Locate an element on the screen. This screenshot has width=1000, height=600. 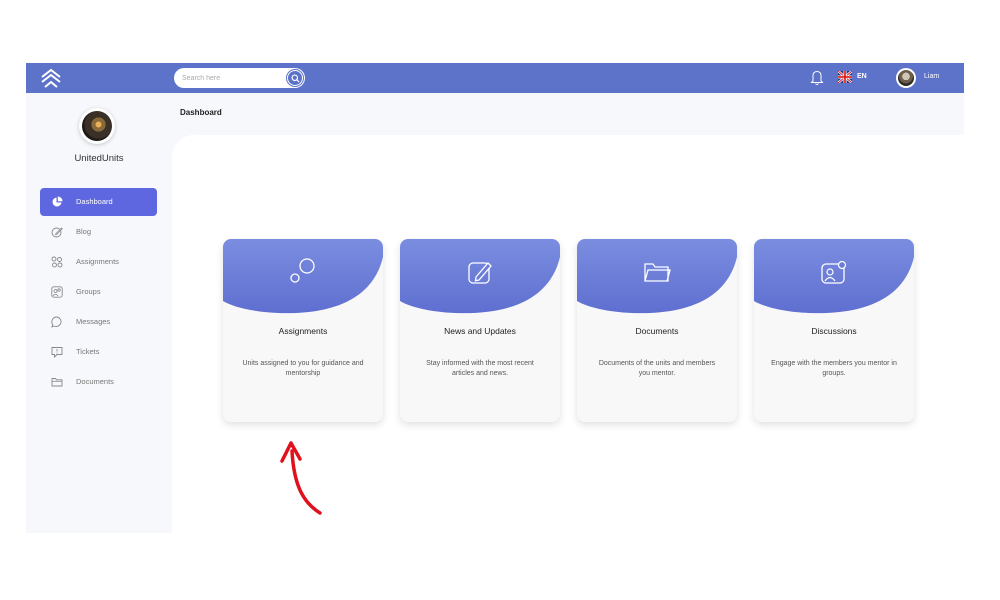
sidebar-item-label: Blog is located at coordinates (84, 231).